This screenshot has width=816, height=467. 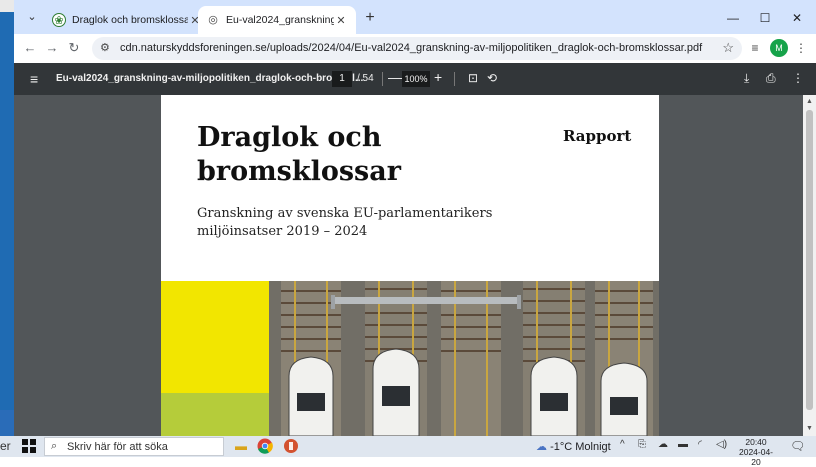 I want to click on tab-eu-val2024: ◎ Eu-val2024_granskning-av-milj ✕, so click(x=277, y=20).